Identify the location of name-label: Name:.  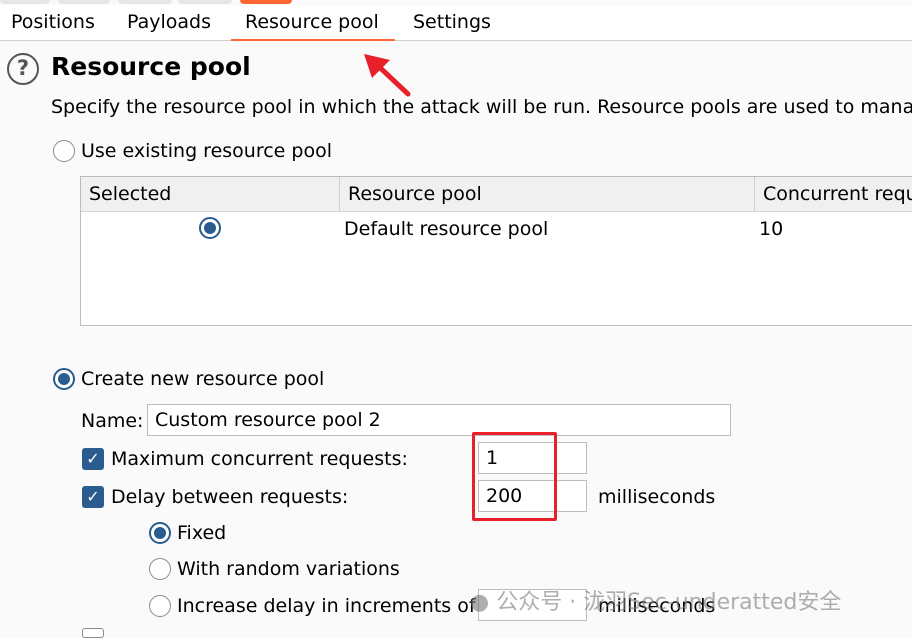
(112, 421).